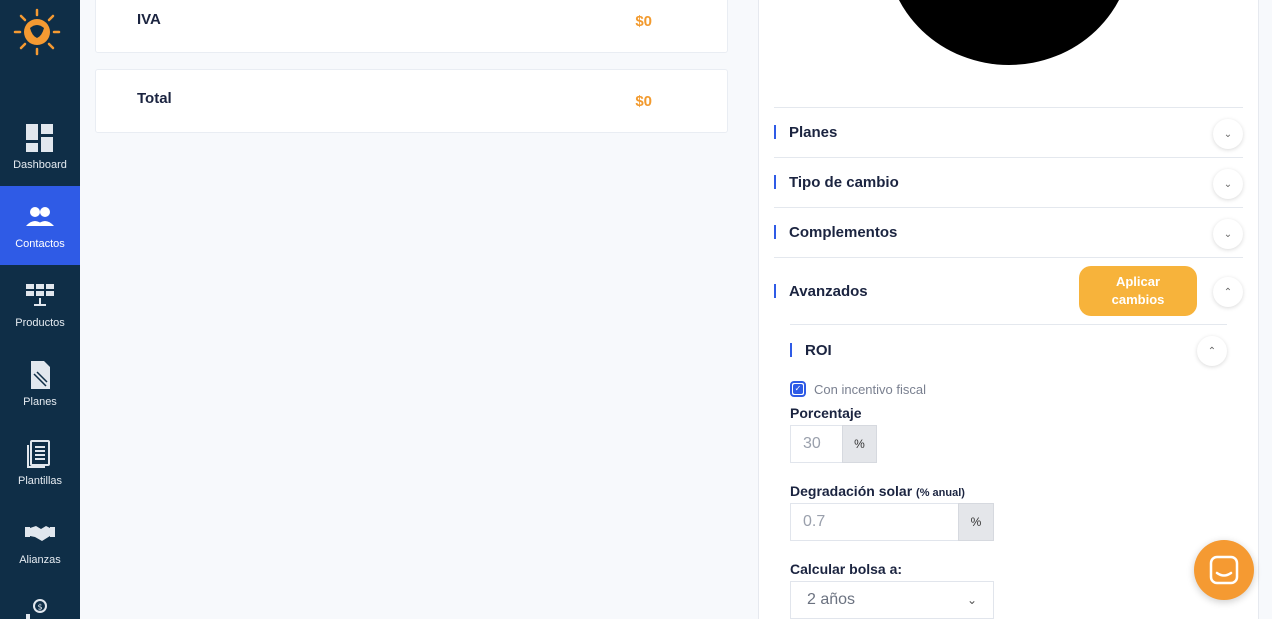 The image size is (1272, 619). I want to click on accordion-title: Tipo de cambio, so click(844, 182).